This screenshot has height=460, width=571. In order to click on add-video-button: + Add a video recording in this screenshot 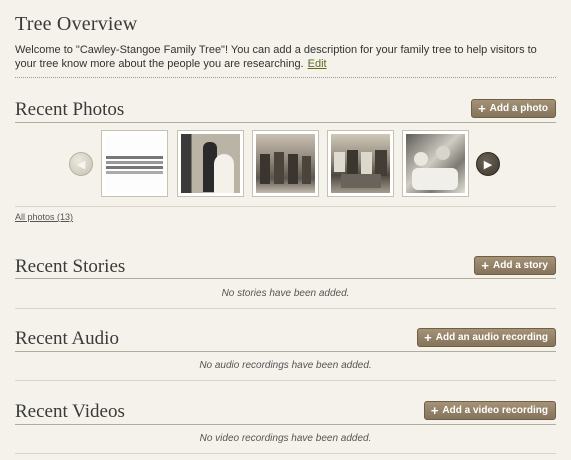, I will do `click(489, 410)`.